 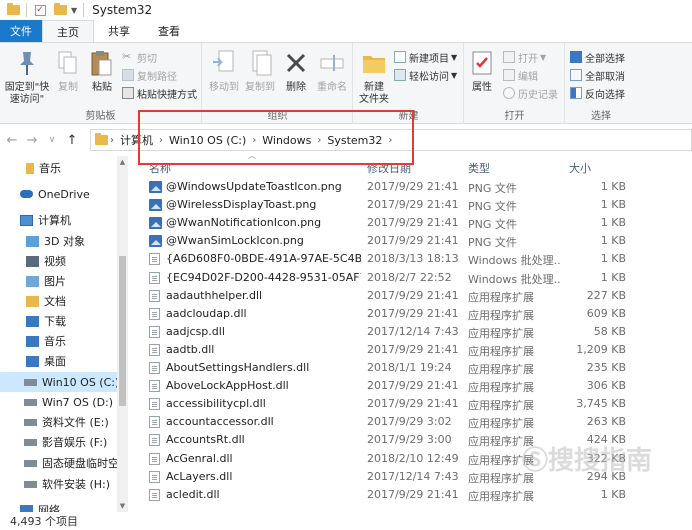 What do you see at coordinates (389, 168) in the screenshot?
I see `column-header-date: 修改日期` at bounding box center [389, 168].